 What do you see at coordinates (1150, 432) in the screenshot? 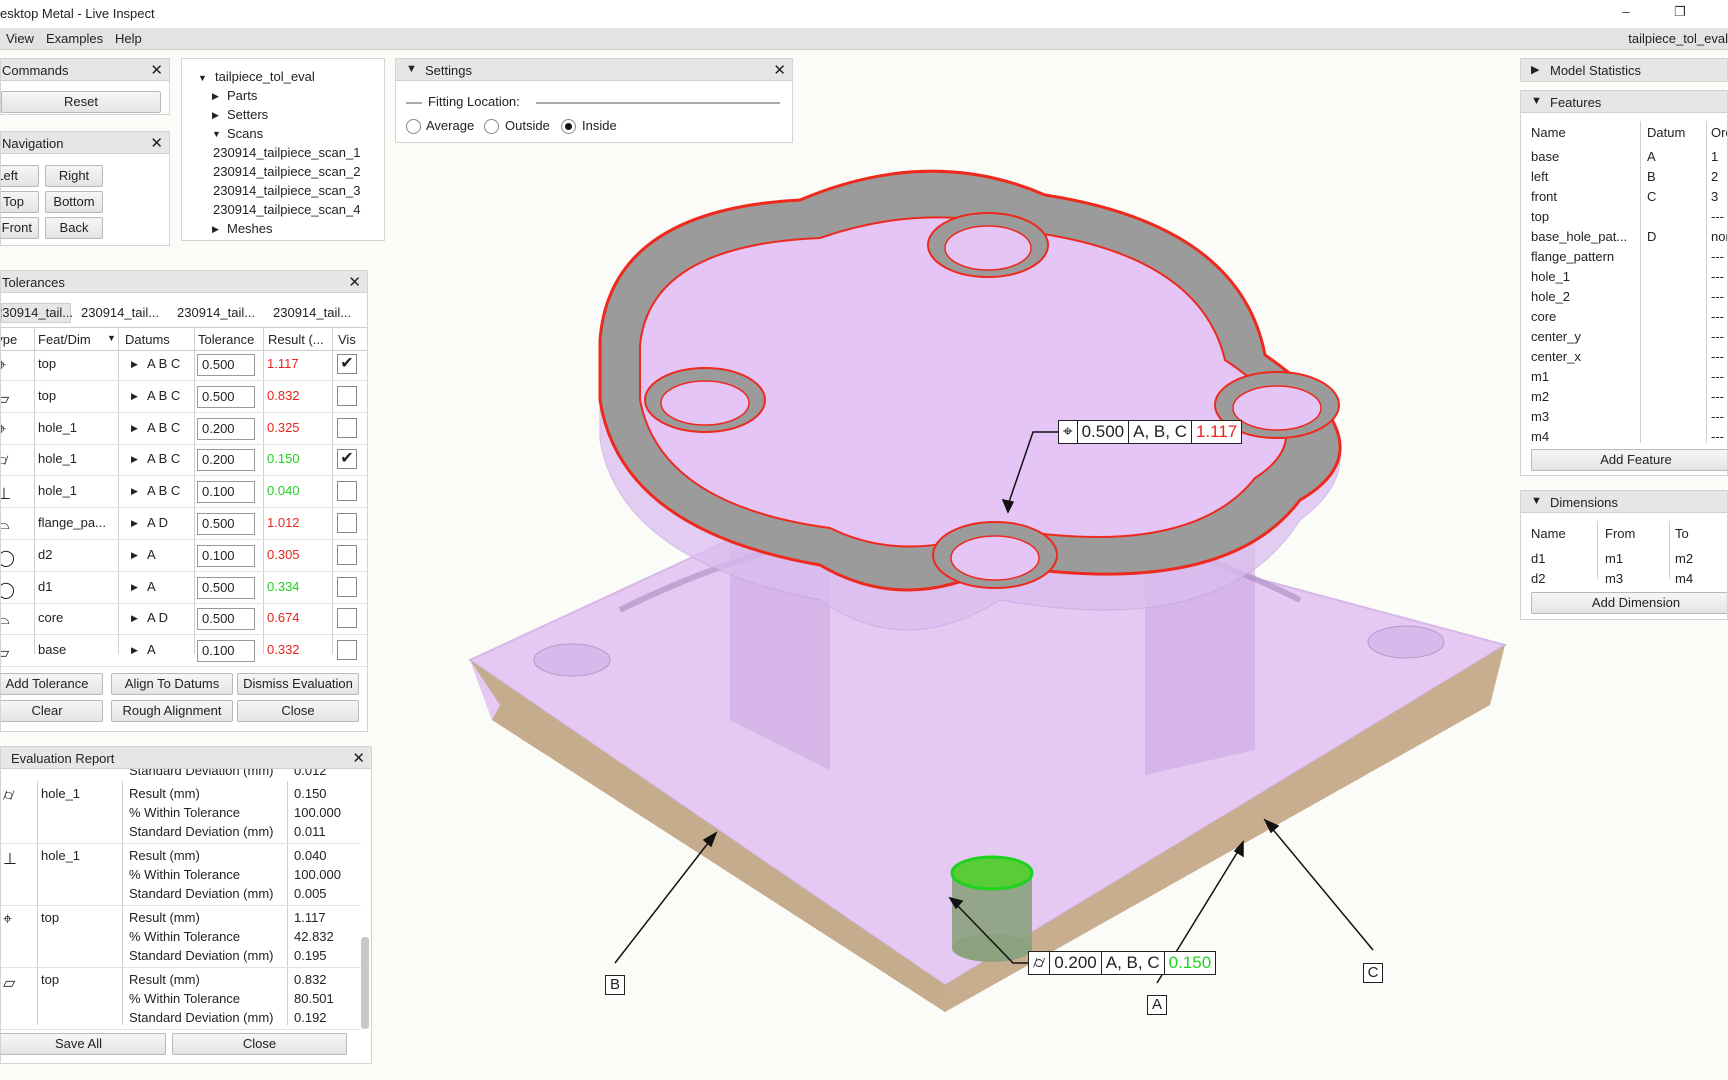
I see `callout-position-top: ⌖ 0.500 A, B, C 1.117` at bounding box center [1150, 432].